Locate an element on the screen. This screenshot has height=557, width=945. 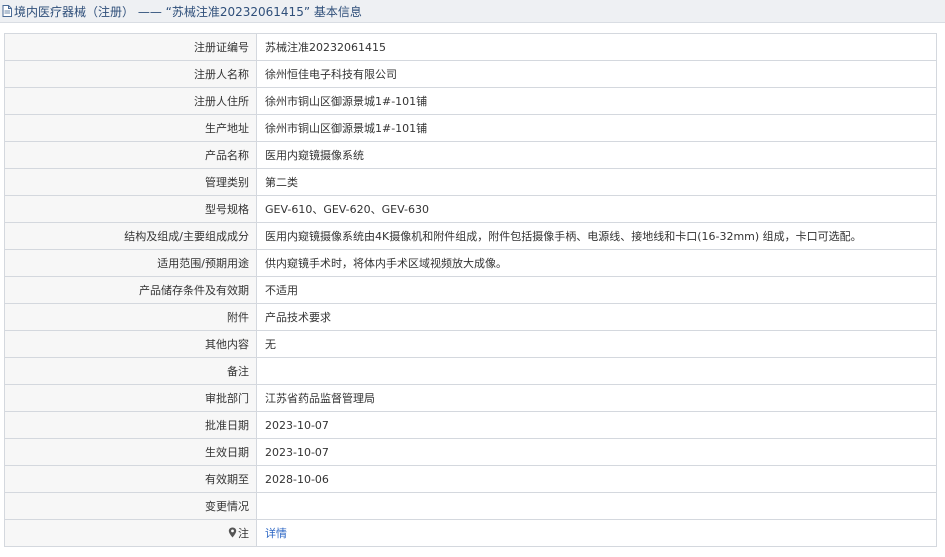
row-label-attachment: 附件 is located at coordinates (130, 317).